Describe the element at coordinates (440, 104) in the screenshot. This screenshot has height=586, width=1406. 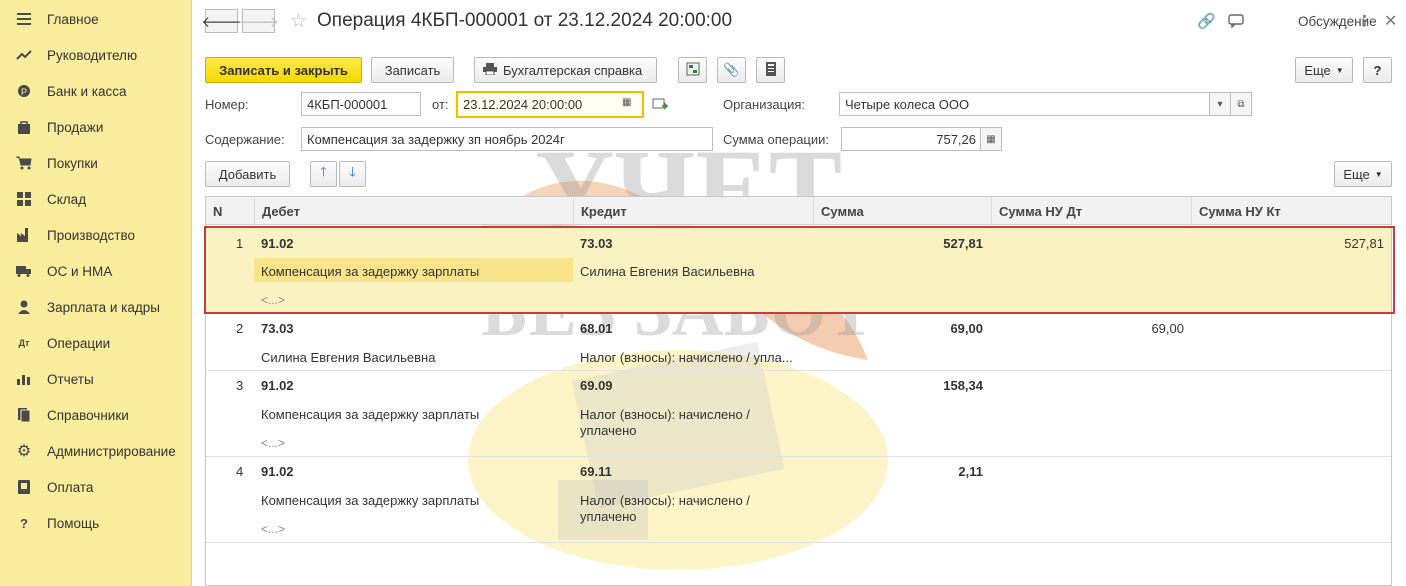
I see `date-label: от:` at that location.